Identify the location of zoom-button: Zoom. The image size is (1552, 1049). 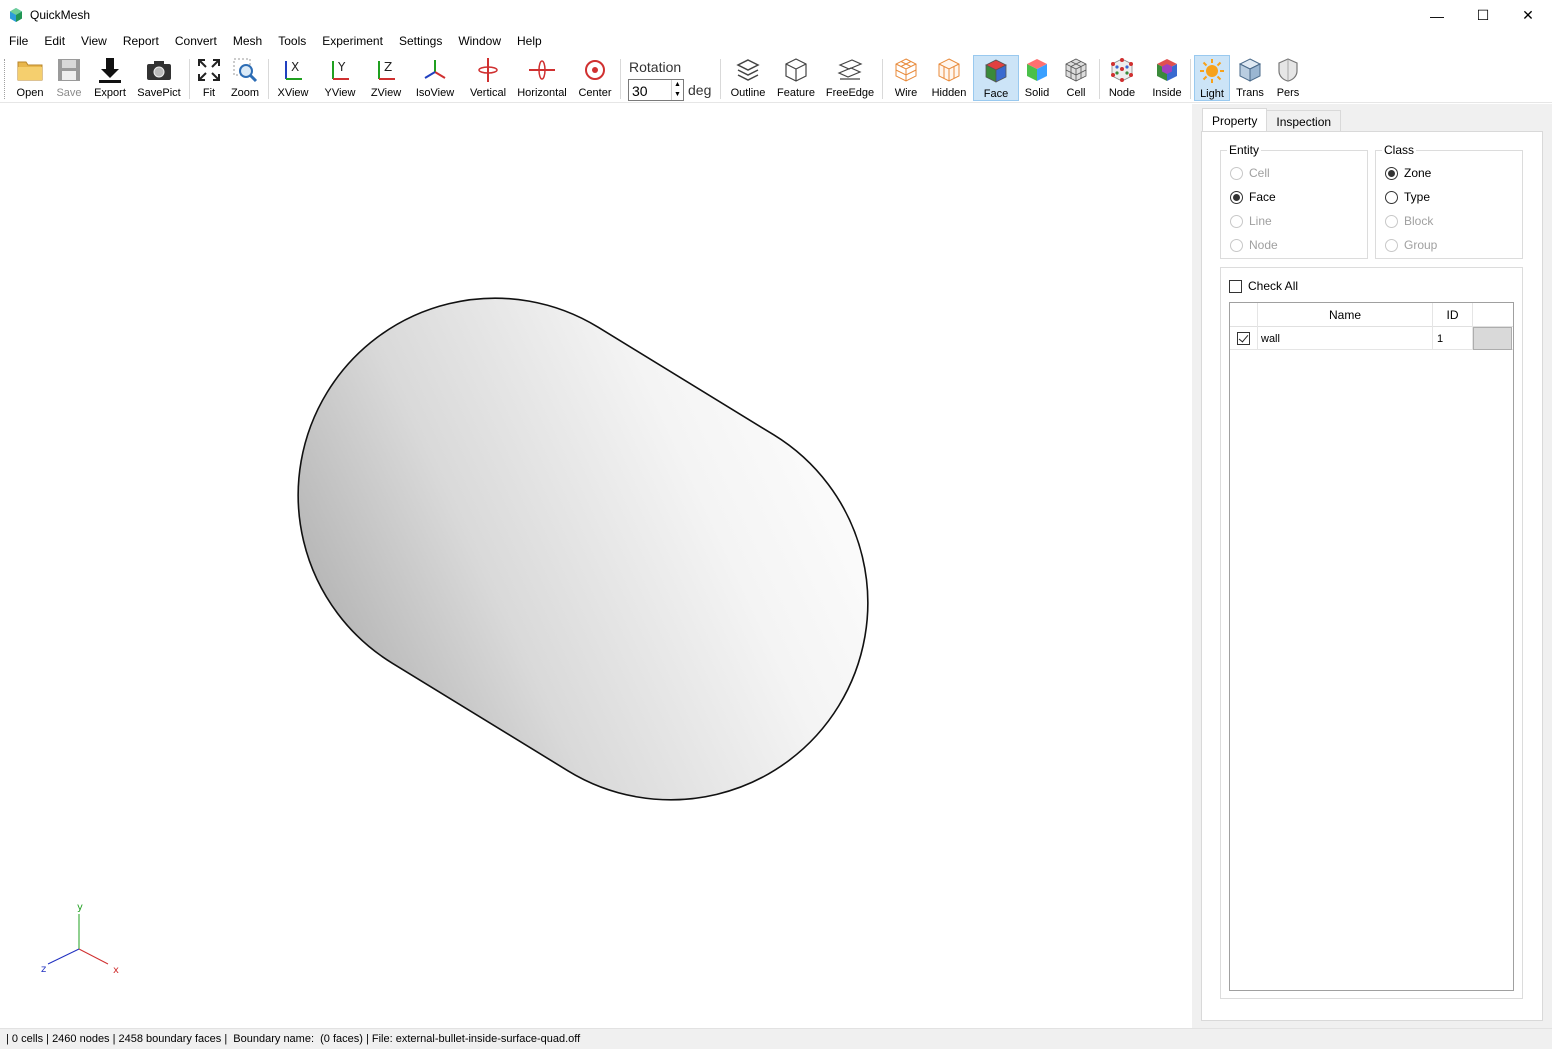
(245, 78).